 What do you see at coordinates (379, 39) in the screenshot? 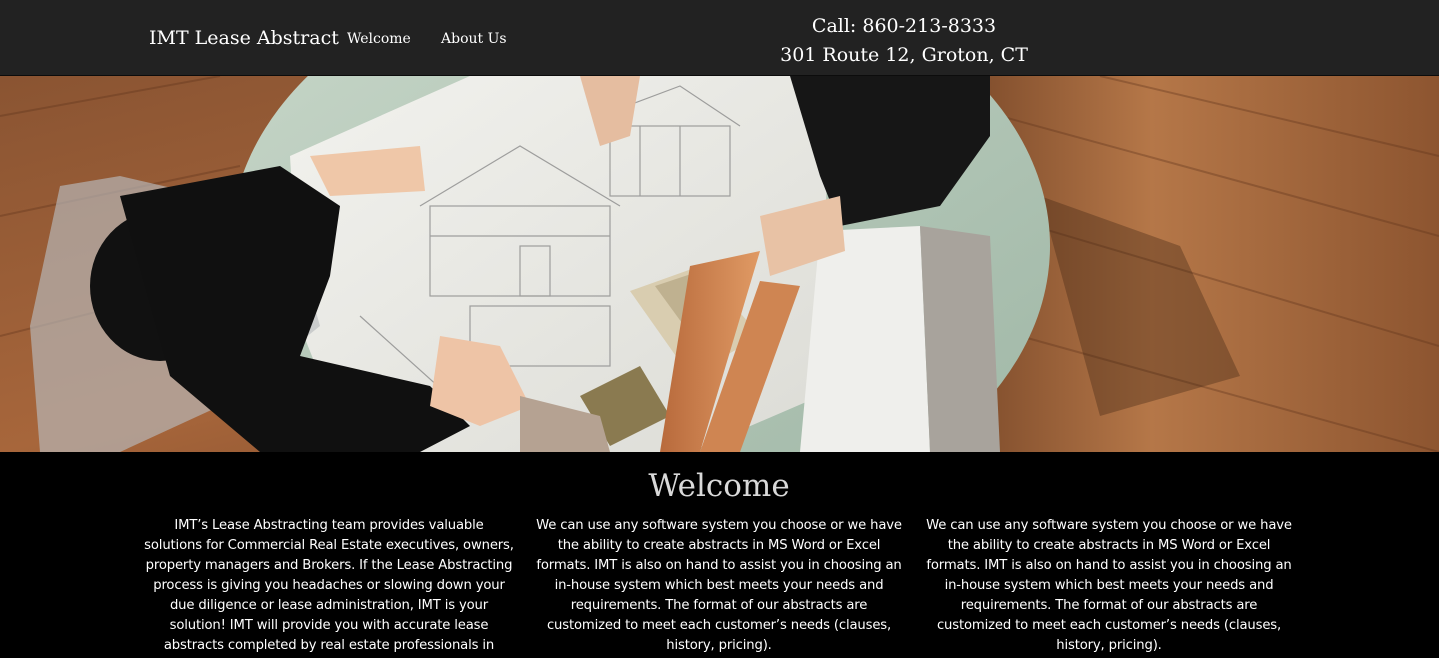
I see `nav-link-welcome: Welcome` at bounding box center [379, 39].